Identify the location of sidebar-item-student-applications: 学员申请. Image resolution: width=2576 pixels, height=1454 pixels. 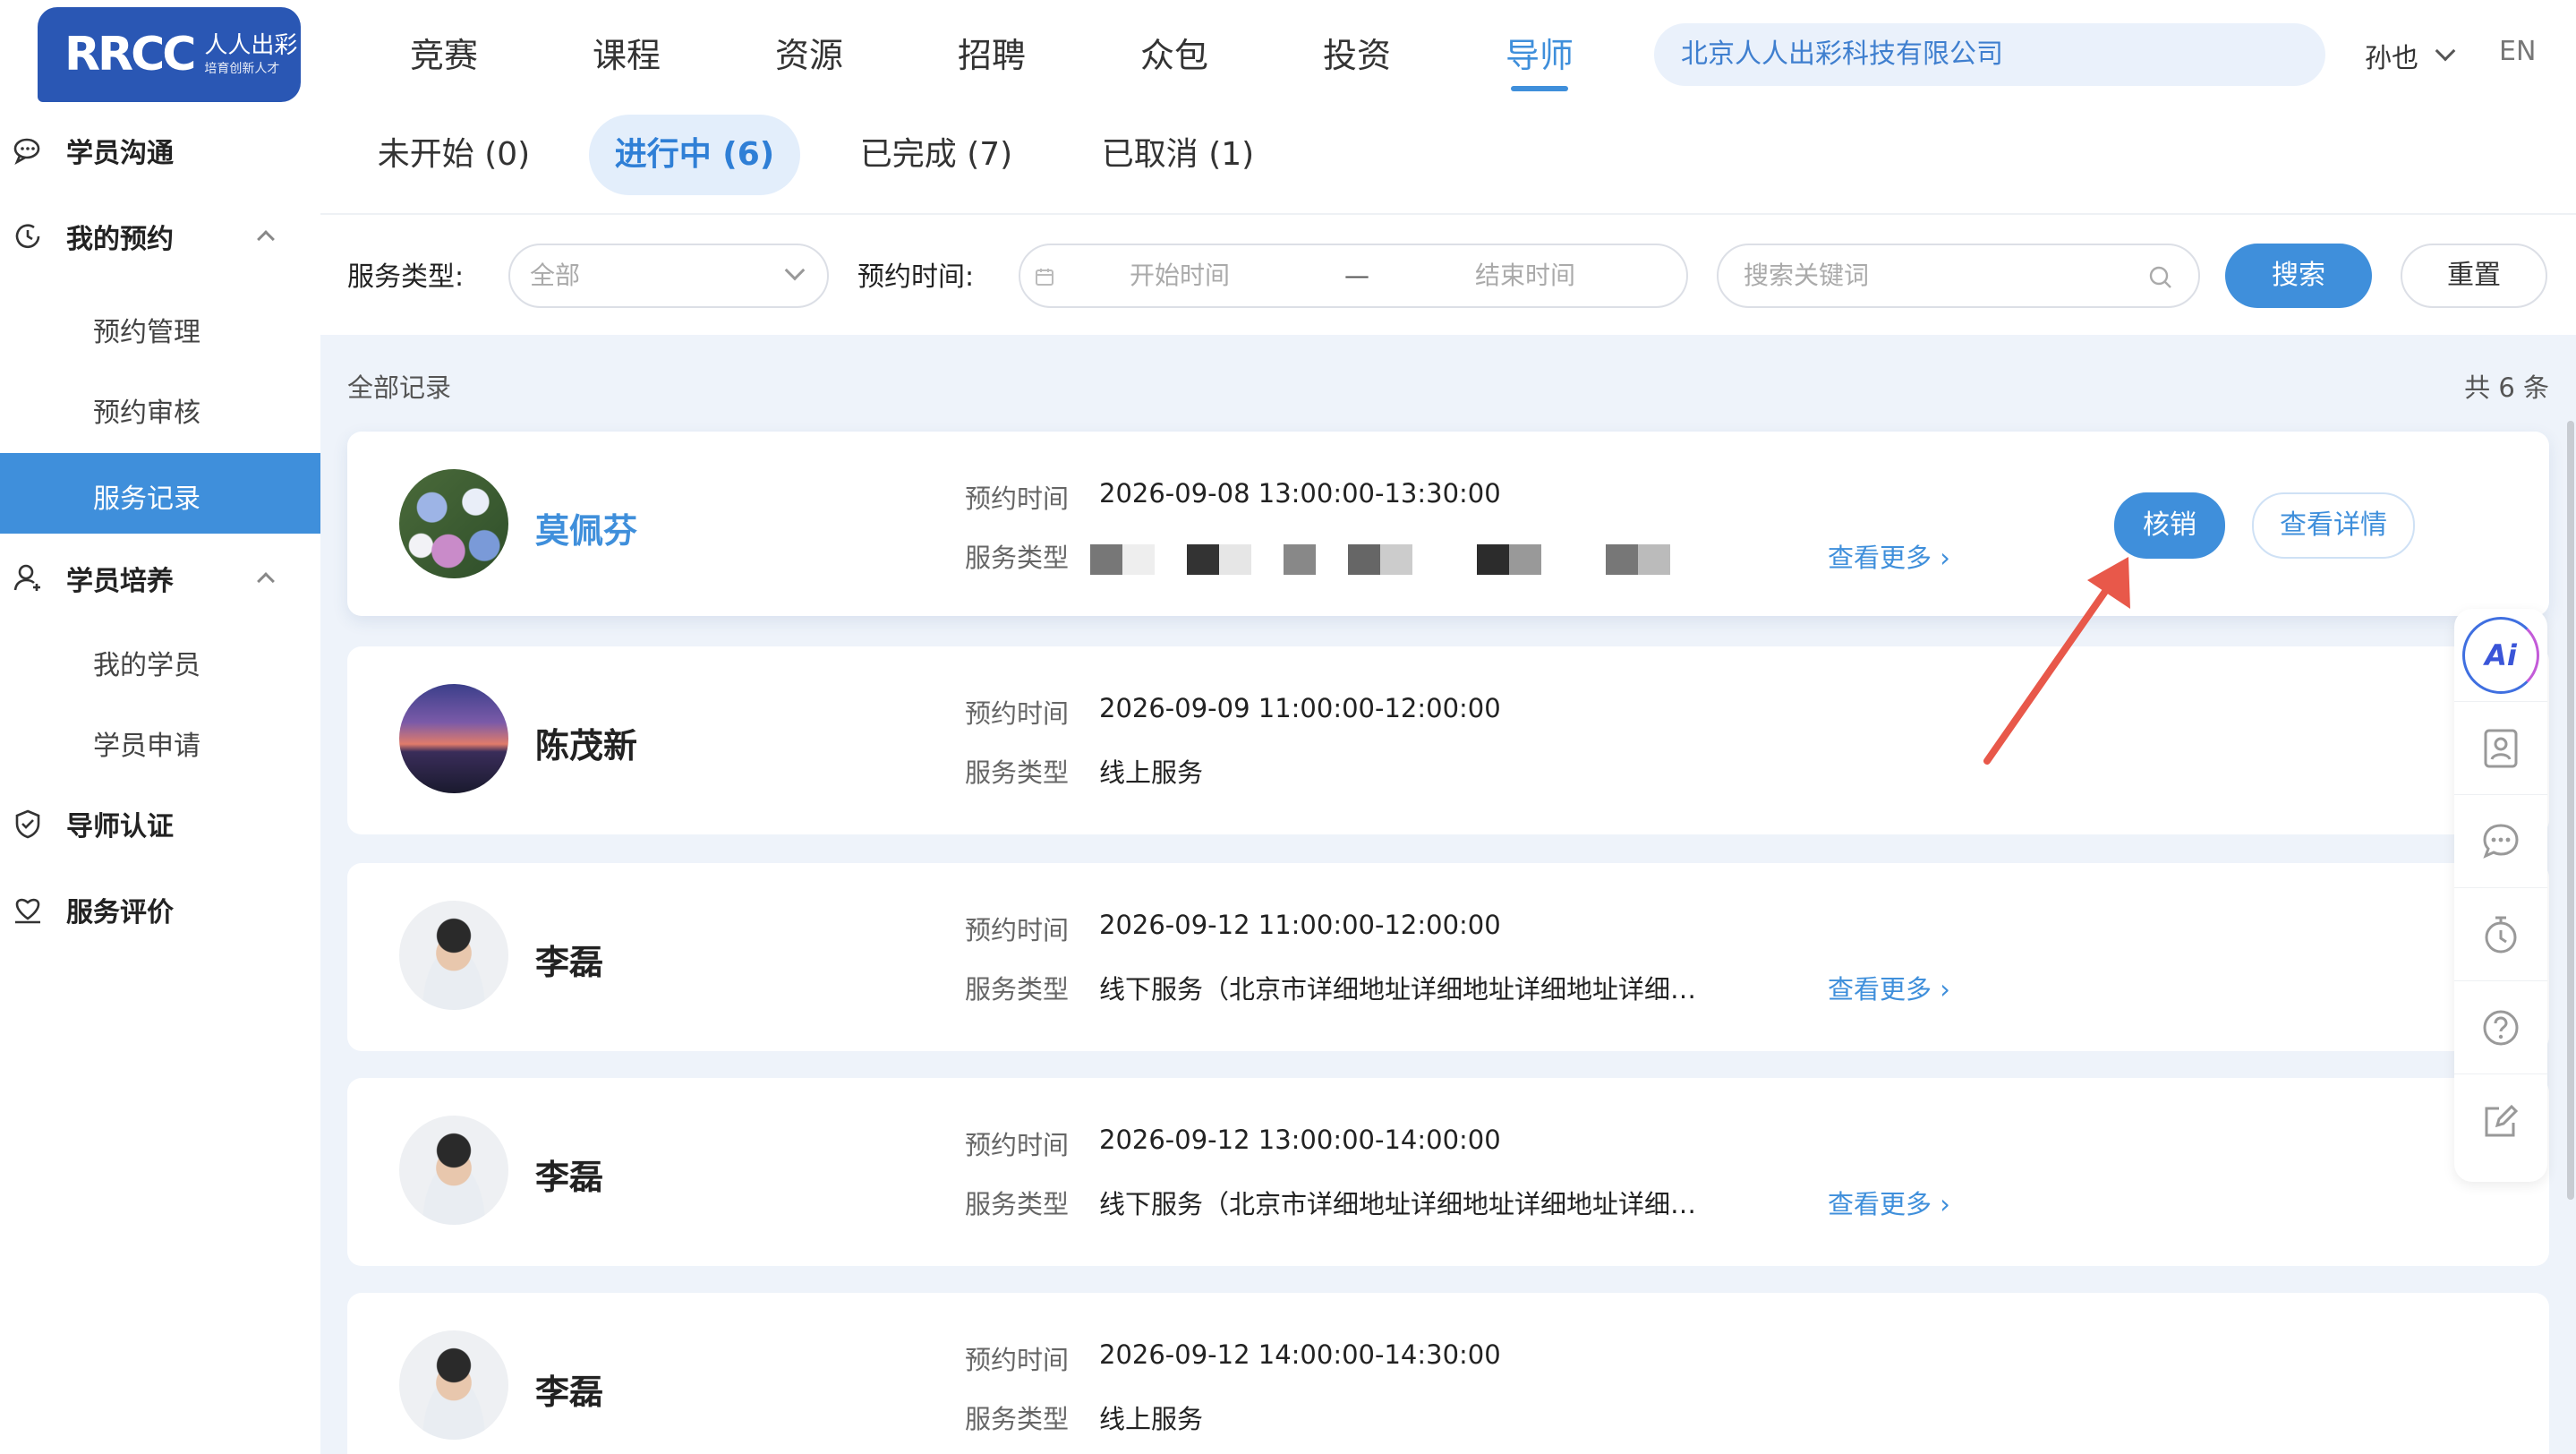
(160, 740).